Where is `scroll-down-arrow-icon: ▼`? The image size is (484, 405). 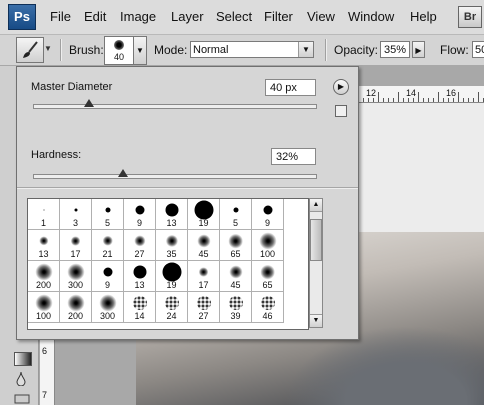
scroll-down-arrow-icon: ▼ is located at coordinates (316, 320).